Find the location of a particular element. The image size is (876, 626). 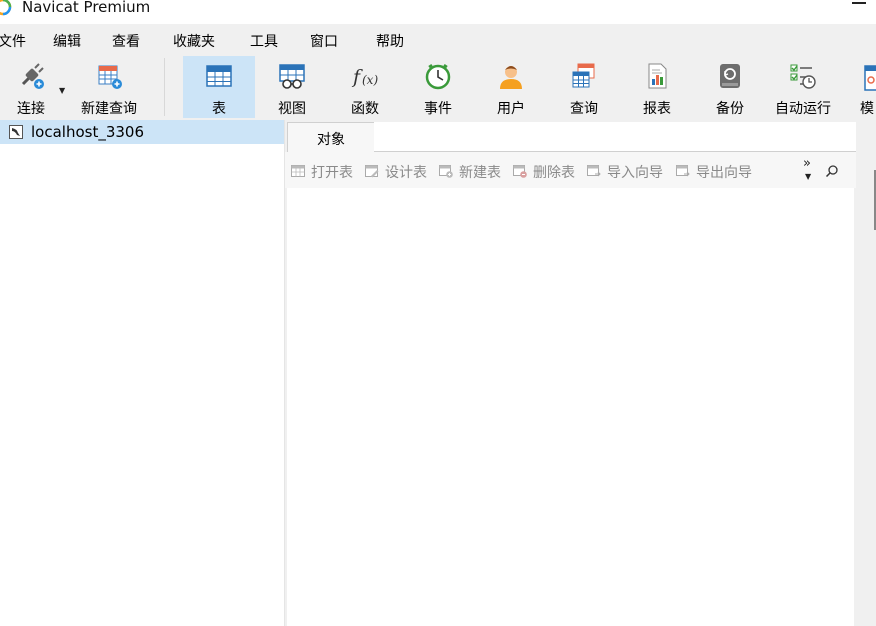

open-table-label: 打开表 is located at coordinates (332, 173).